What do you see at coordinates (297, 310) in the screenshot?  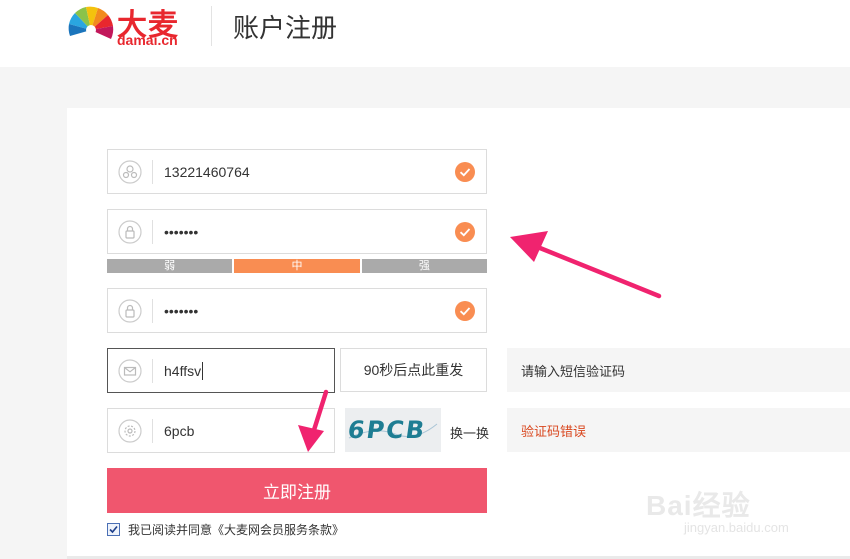 I see `confirm-password-field: •••••••` at bounding box center [297, 310].